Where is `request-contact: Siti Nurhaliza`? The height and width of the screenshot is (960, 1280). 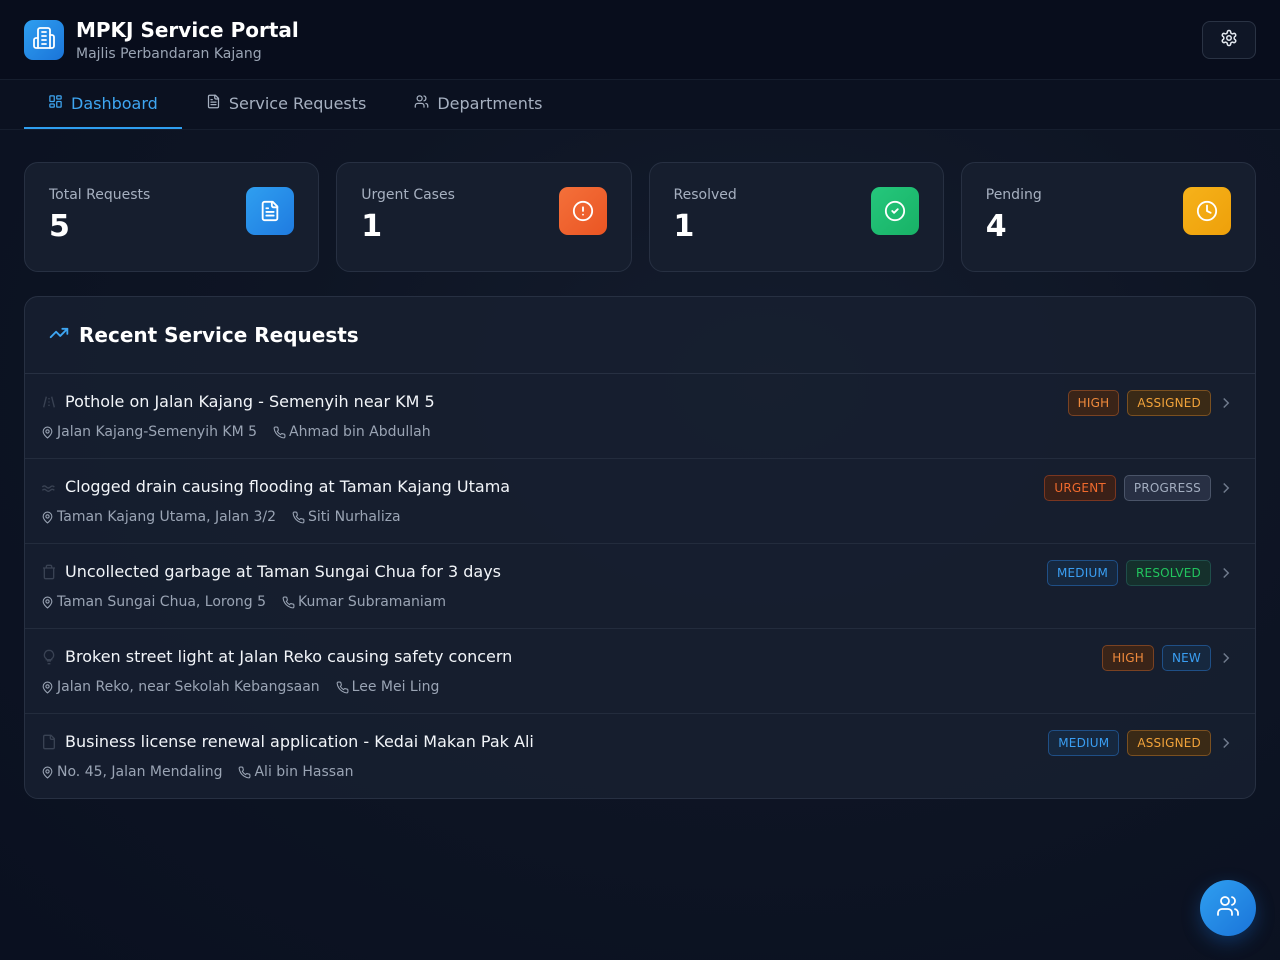
request-contact: Siti Nurhaliza is located at coordinates (346, 517).